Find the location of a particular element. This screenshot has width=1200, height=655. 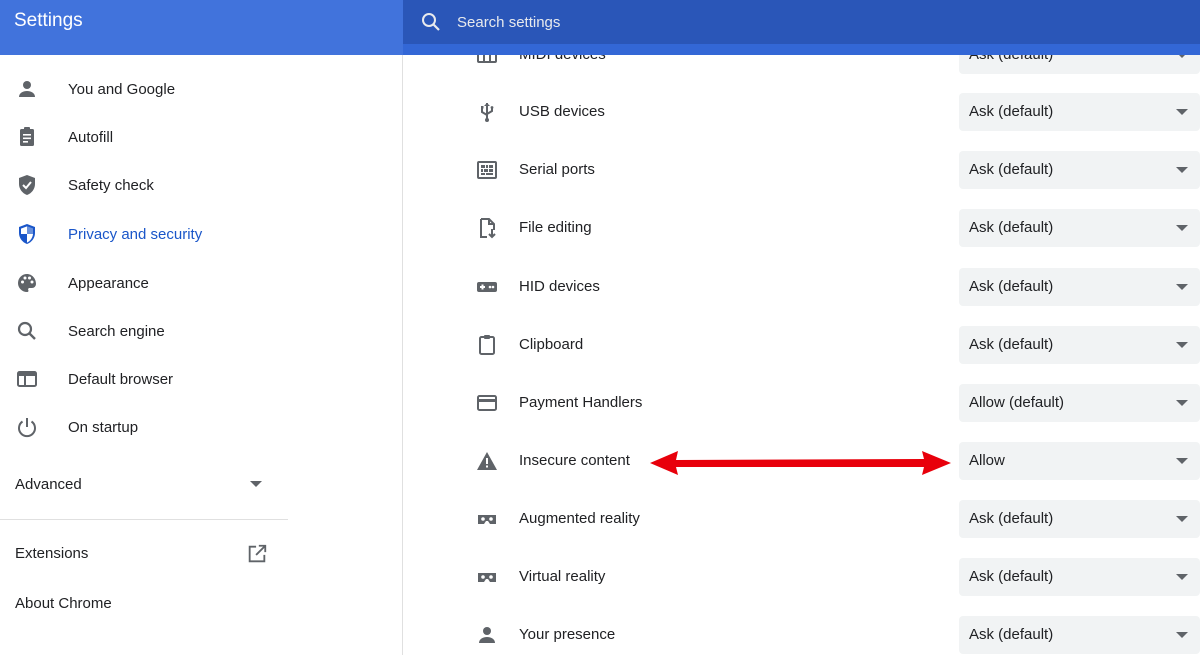

person-icon is located at coordinates (27, 89).